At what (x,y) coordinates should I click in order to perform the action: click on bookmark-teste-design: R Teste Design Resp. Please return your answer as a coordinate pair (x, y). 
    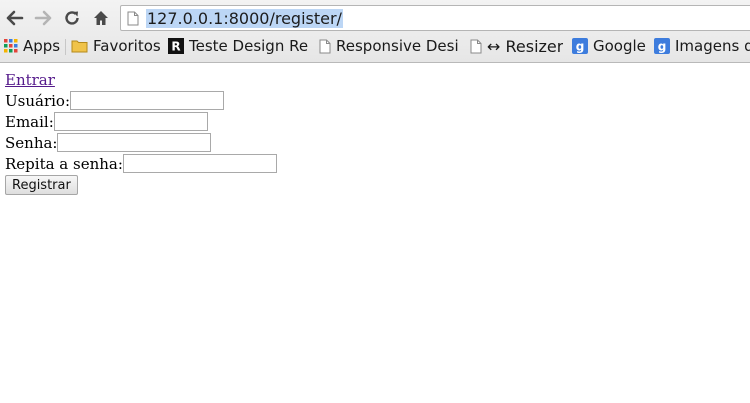
    Looking at the image, I should click on (238, 46).